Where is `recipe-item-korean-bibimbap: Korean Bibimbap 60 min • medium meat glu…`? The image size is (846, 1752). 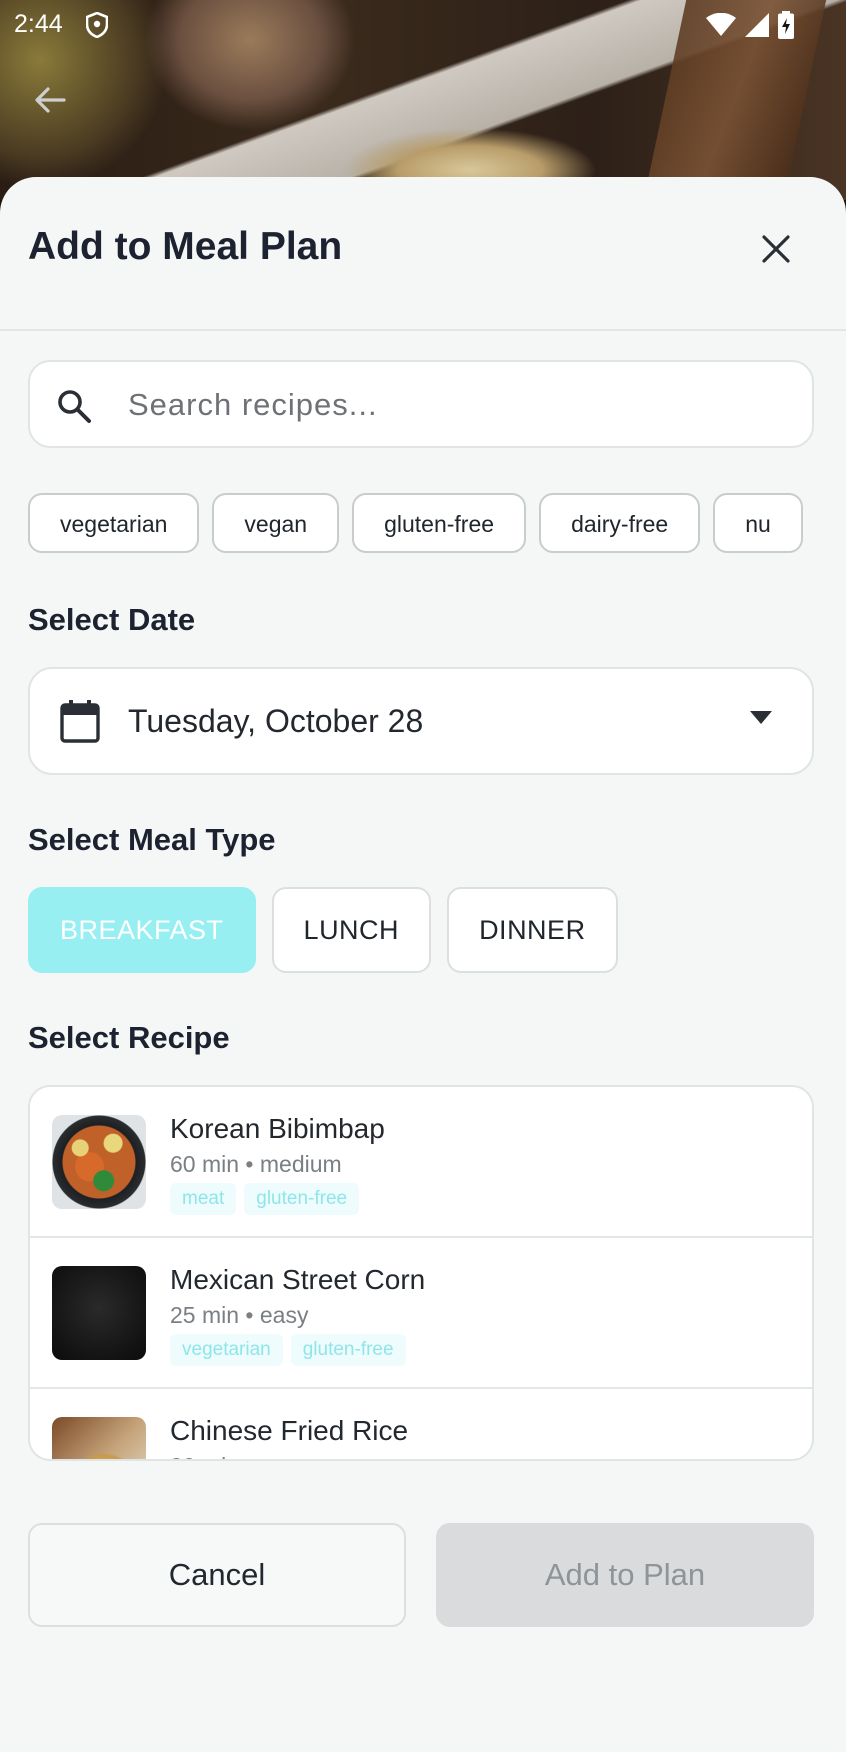 recipe-item-korean-bibimbap: Korean Bibimbap 60 min • medium meat glu… is located at coordinates (421, 1162).